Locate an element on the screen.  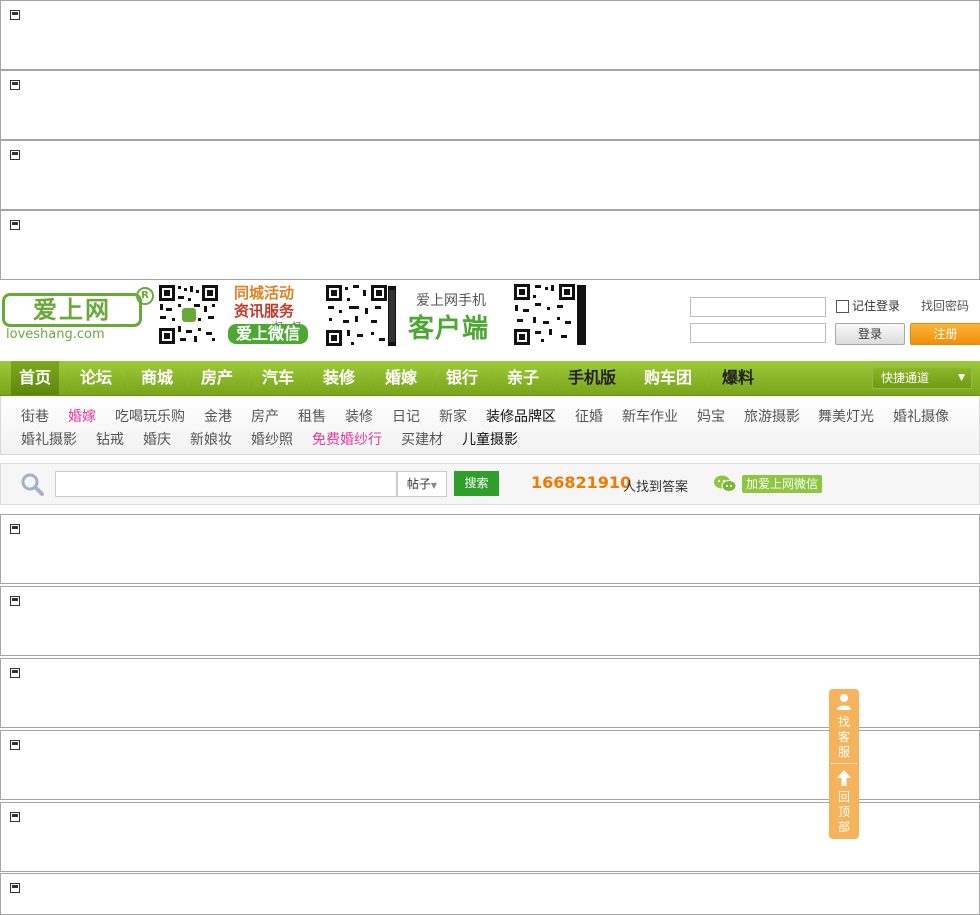
wechat-follow-button: 加爱上网微信 is located at coordinates (782, 484).